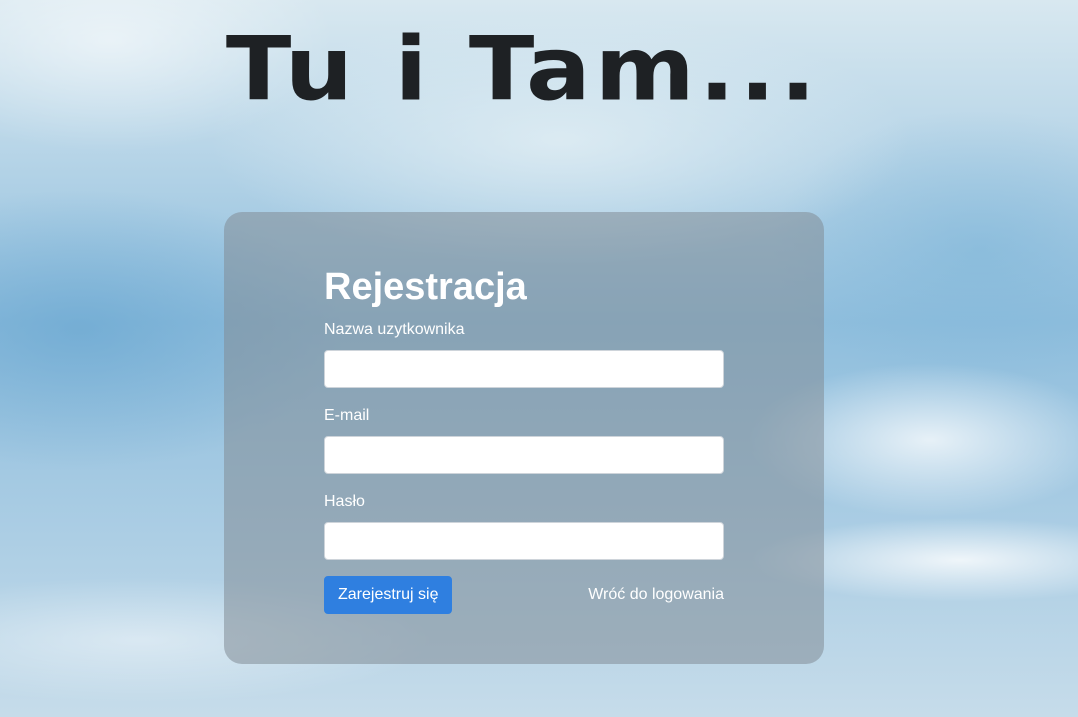 Image resolution: width=1078 pixels, height=717 pixels. I want to click on form-title: Rejestracja, so click(425, 287).